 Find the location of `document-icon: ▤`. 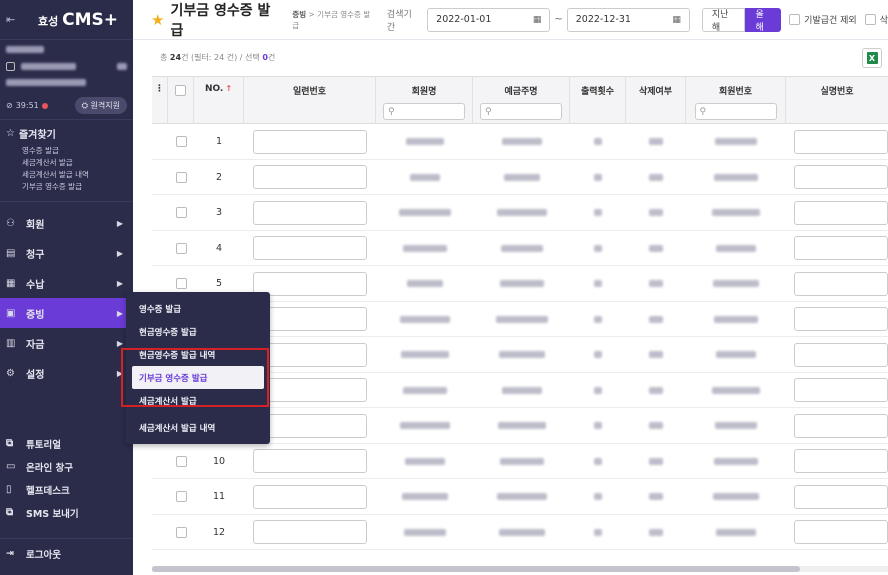

document-icon: ▤ is located at coordinates (11, 253).